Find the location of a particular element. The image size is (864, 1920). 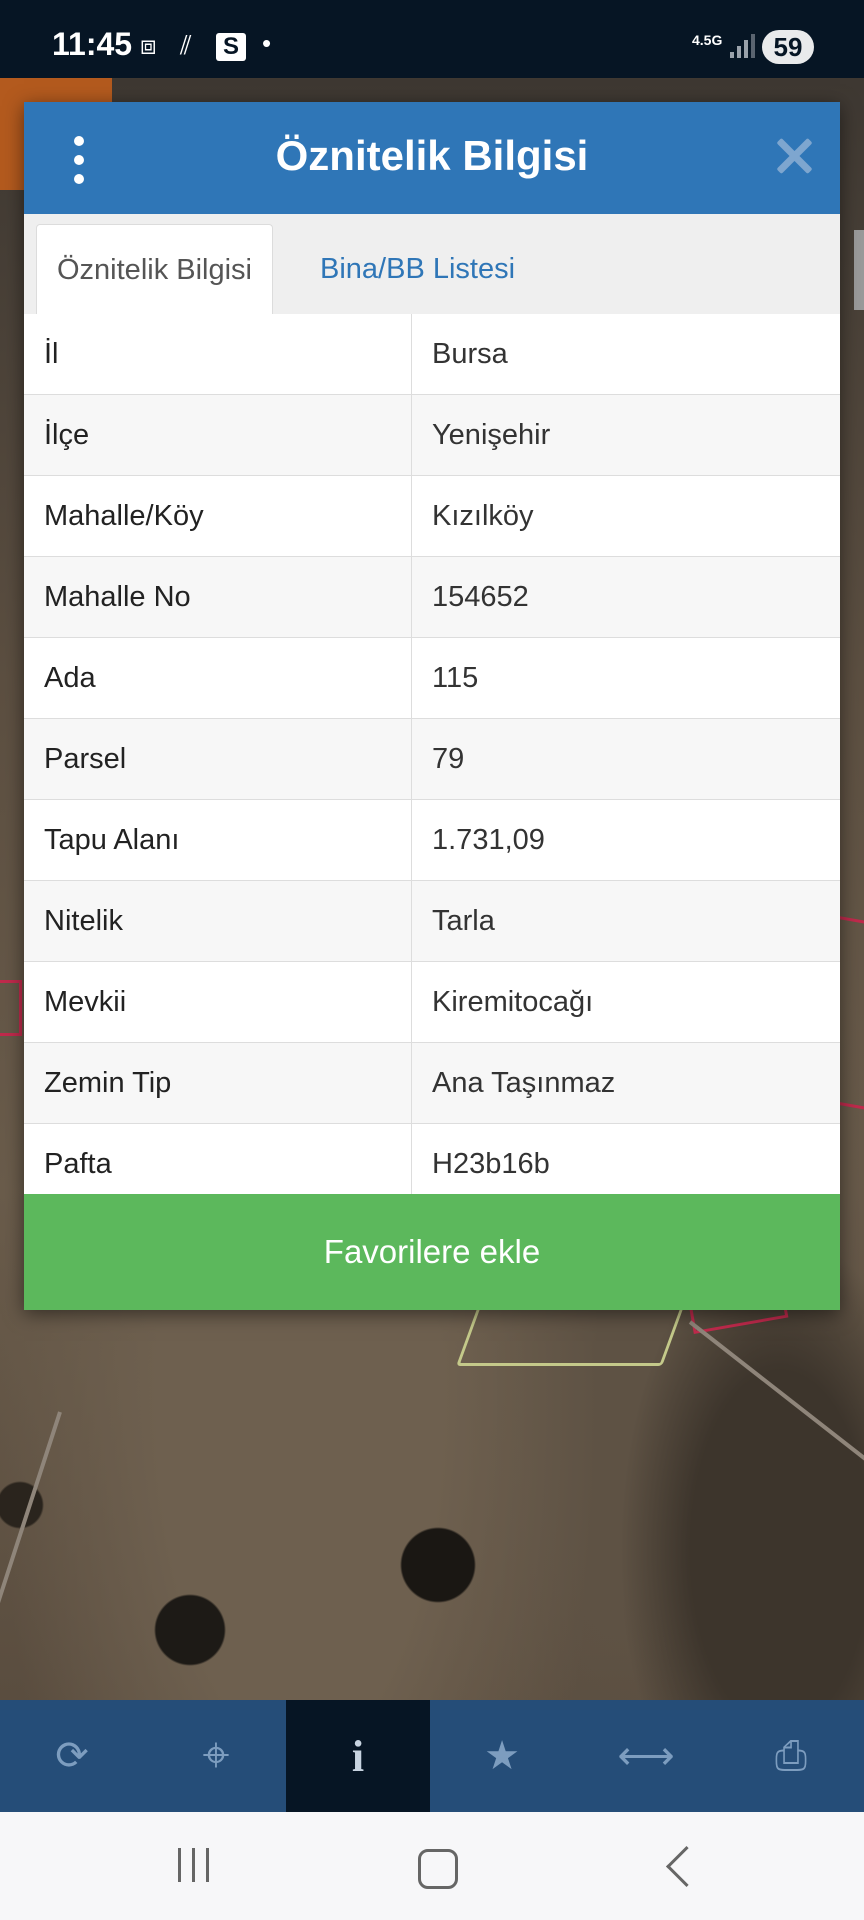

row-key: Ada is located at coordinates (218, 678).